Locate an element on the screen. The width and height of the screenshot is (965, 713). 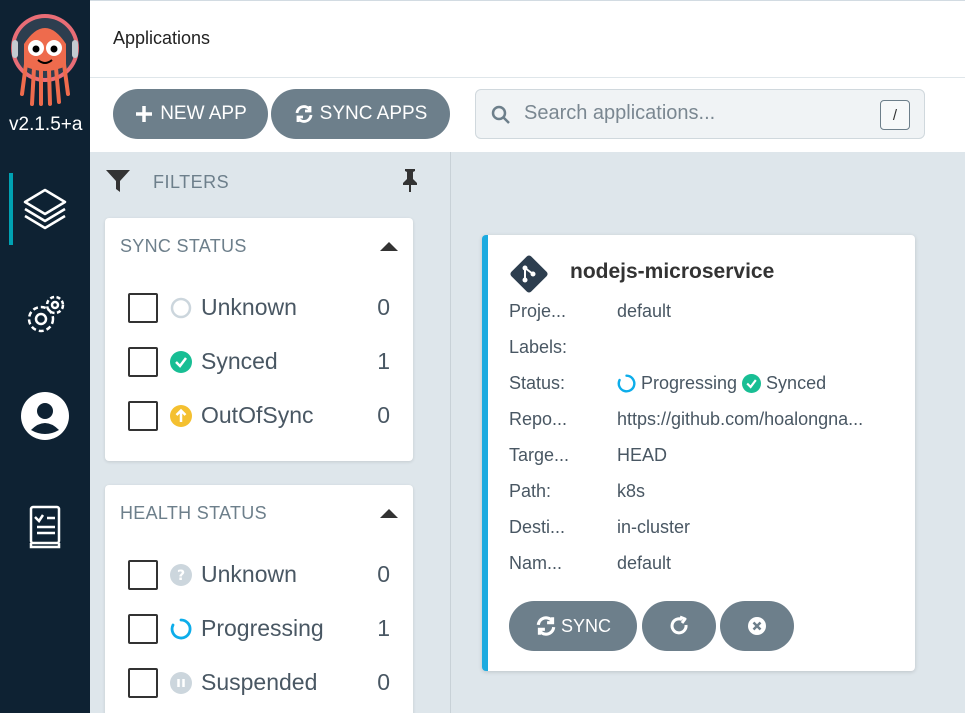
filter-label: OutOfSync is located at coordinates (257, 415).